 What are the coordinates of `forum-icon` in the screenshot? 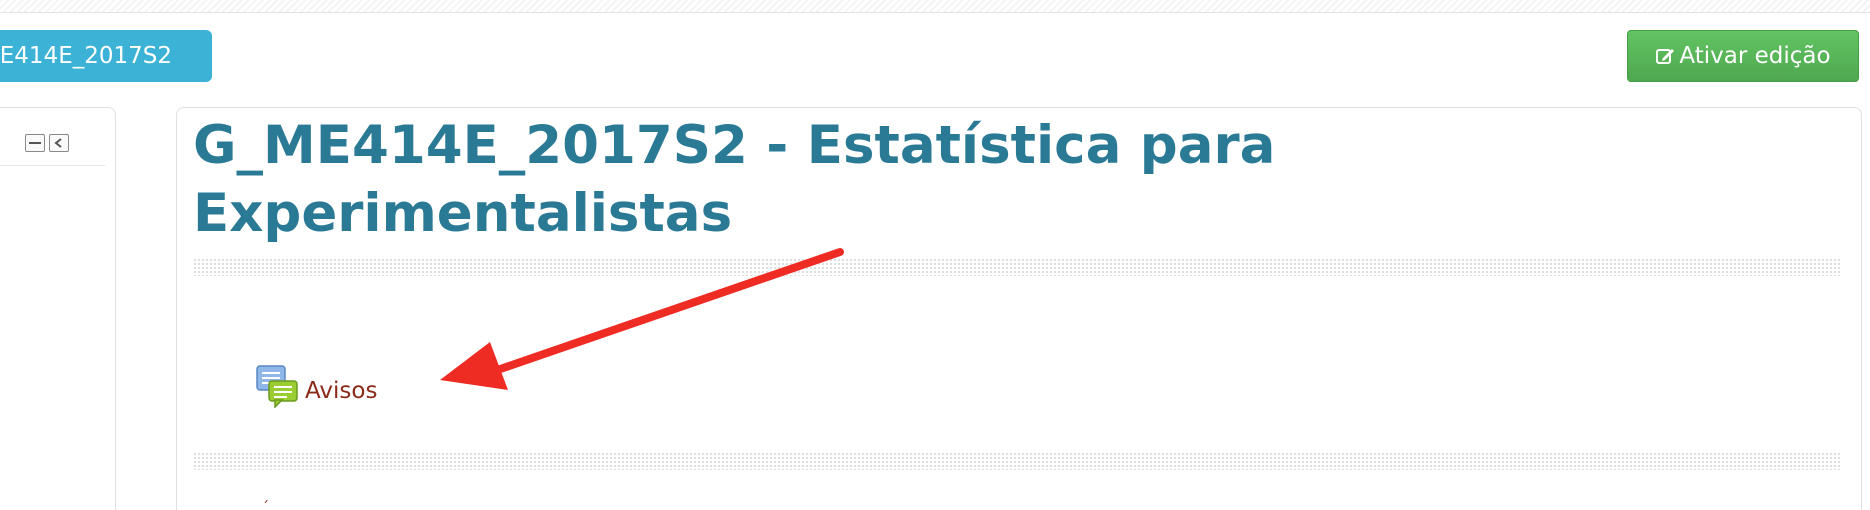 It's located at (277, 386).